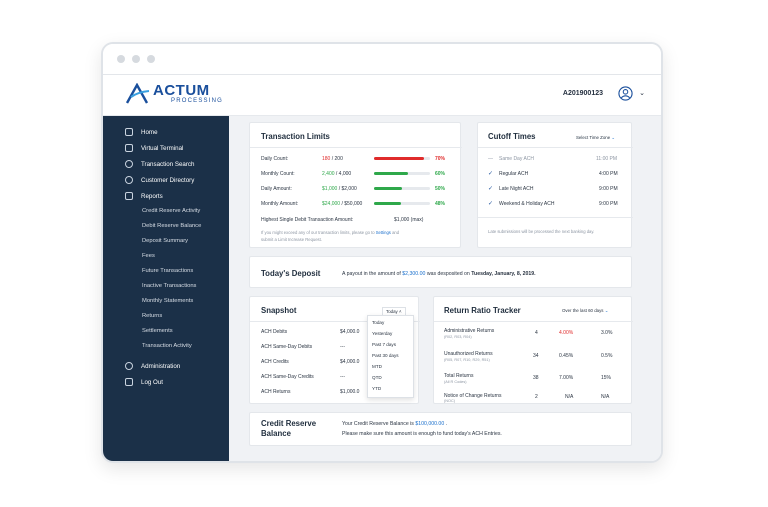 Image resolution: width=768 pixels, height=507 pixels. I want to click on sidebar-item-log-out: Log Out, so click(144, 382).